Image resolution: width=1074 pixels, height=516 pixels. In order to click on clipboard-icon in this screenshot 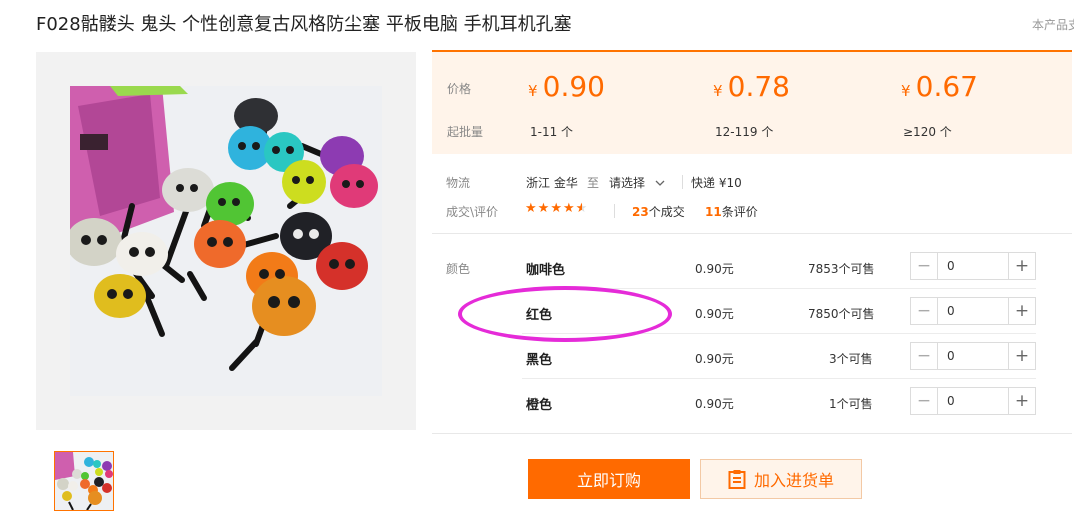, I will do `click(737, 479)`.